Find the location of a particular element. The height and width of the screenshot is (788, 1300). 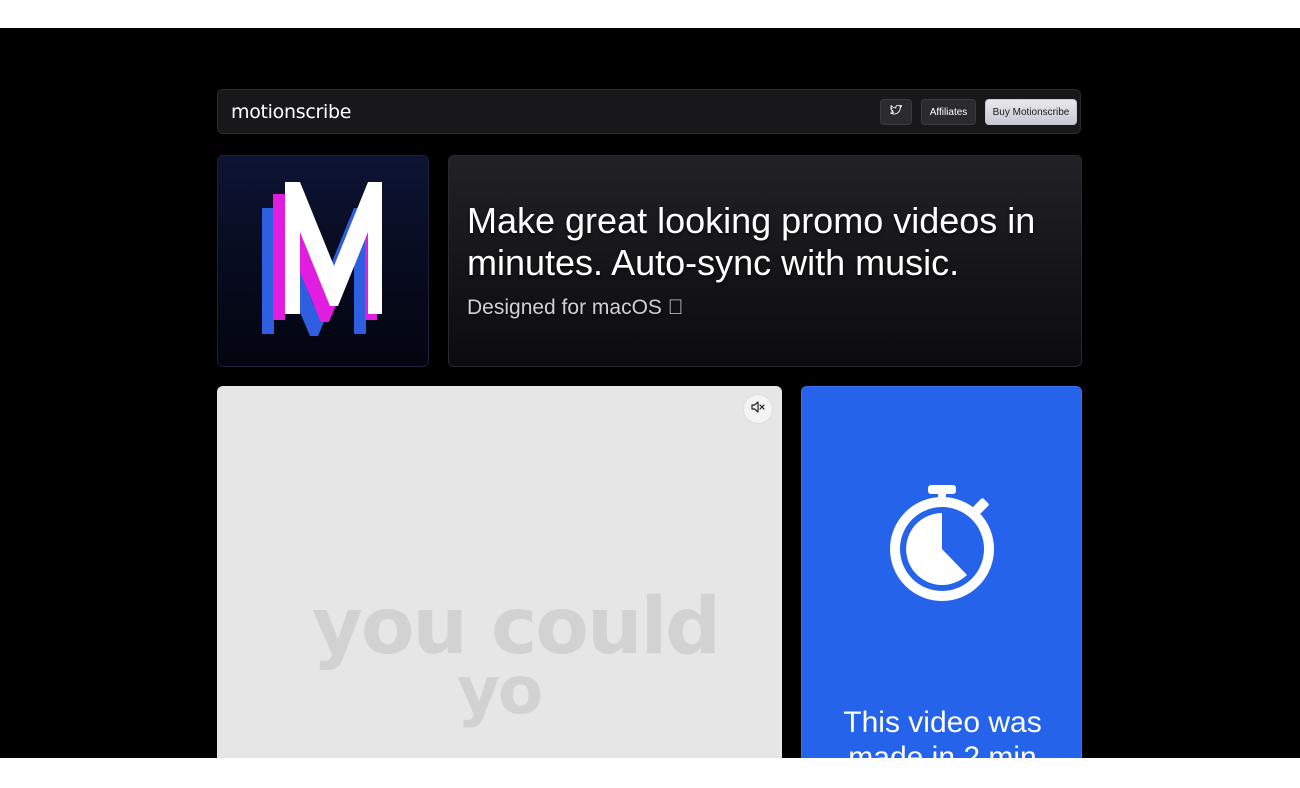

twitter-button is located at coordinates (896, 112).